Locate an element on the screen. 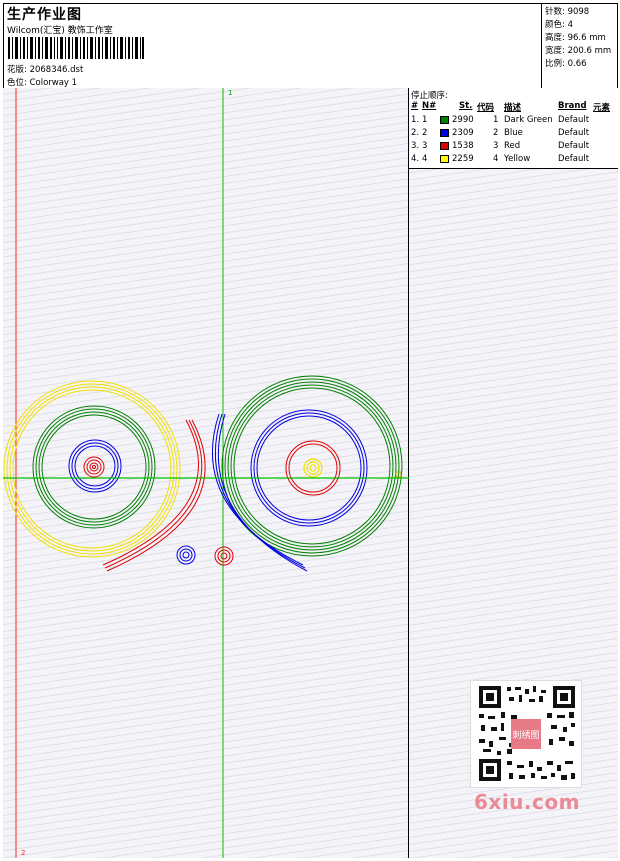 The image size is (620, 861). table-row: 3. 3 1538 3 Red Default is located at coordinates (513, 147).